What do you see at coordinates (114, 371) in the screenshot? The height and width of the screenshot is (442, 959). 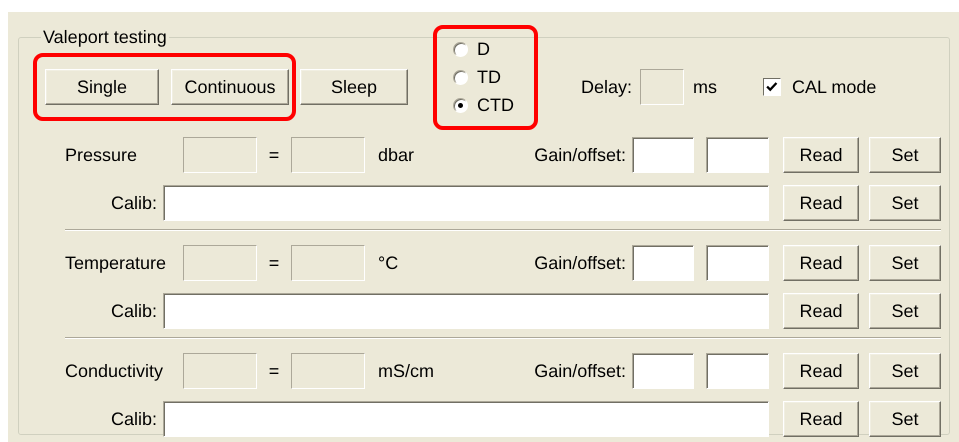 I see `sensor-label: Conductivity` at bounding box center [114, 371].